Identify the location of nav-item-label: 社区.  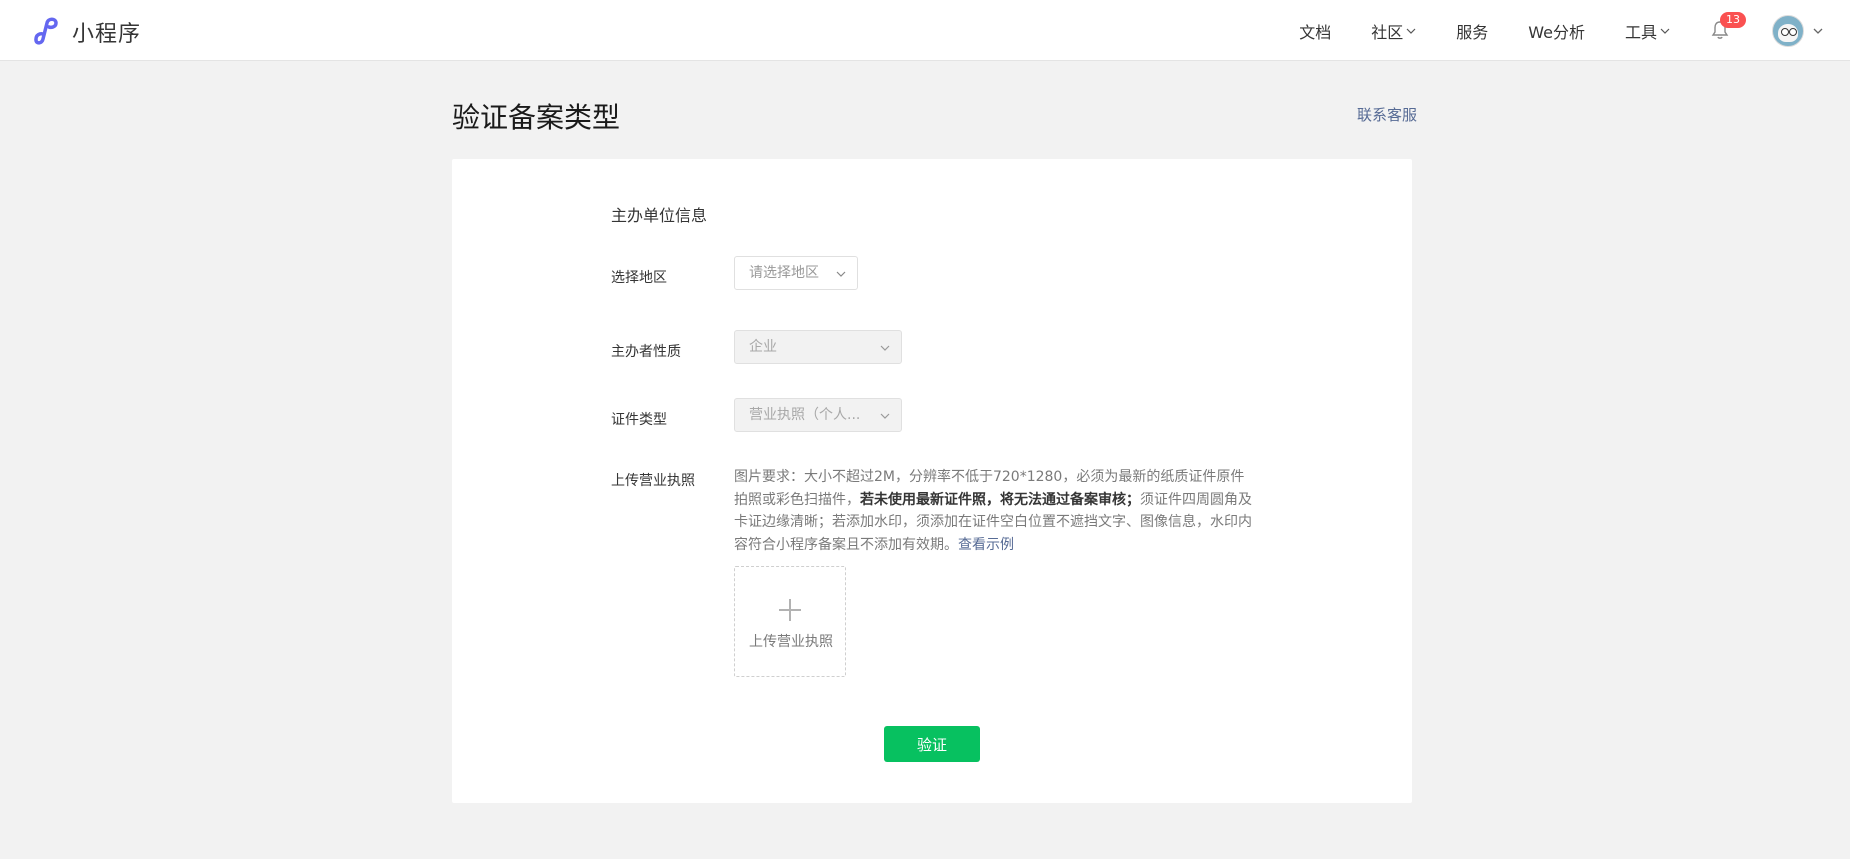
(1387, 32).